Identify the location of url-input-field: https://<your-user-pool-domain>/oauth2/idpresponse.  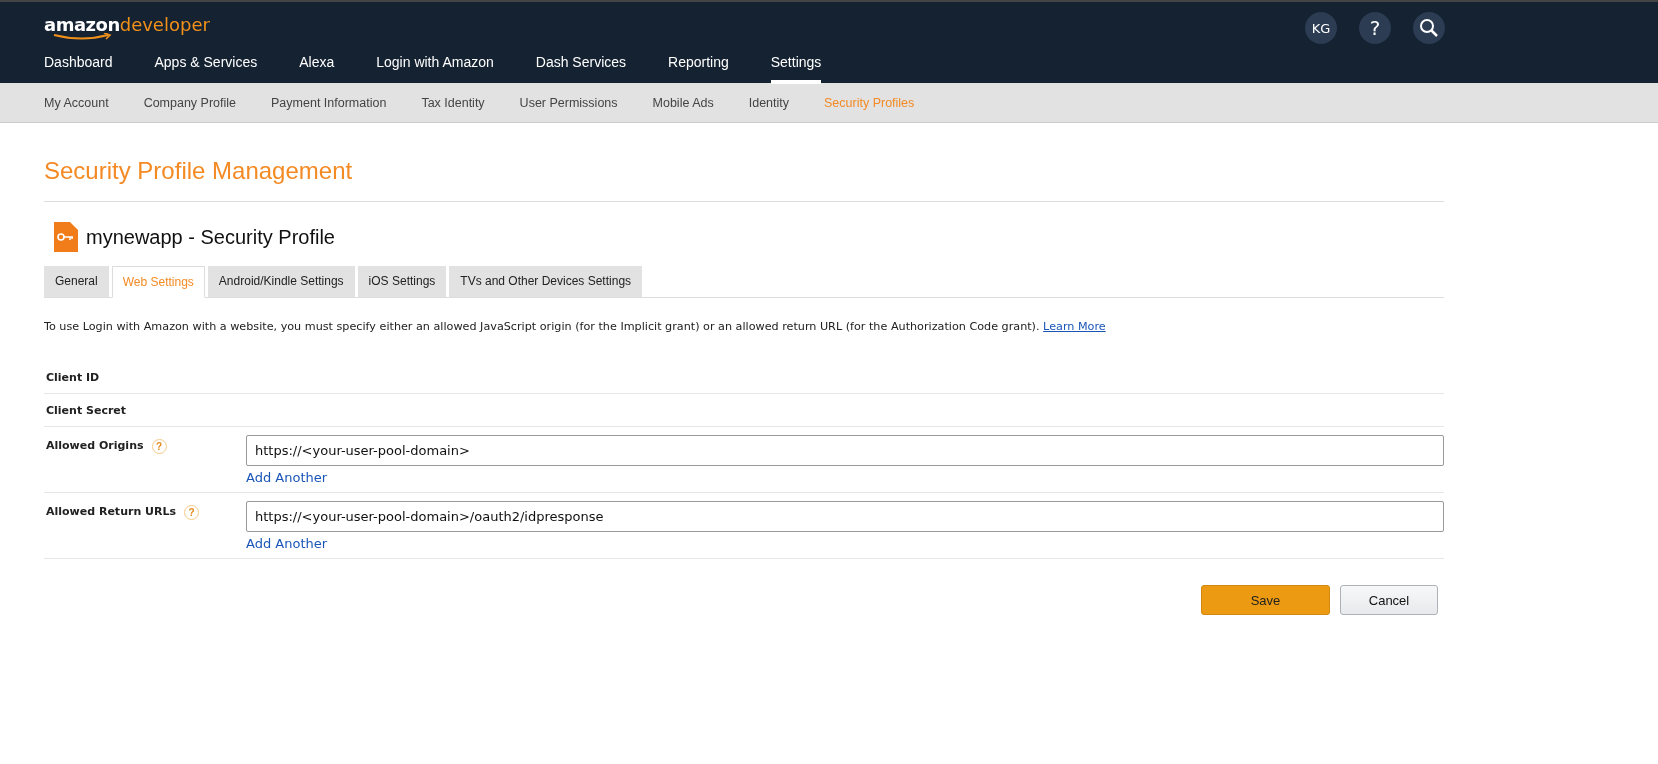
(845, 516).